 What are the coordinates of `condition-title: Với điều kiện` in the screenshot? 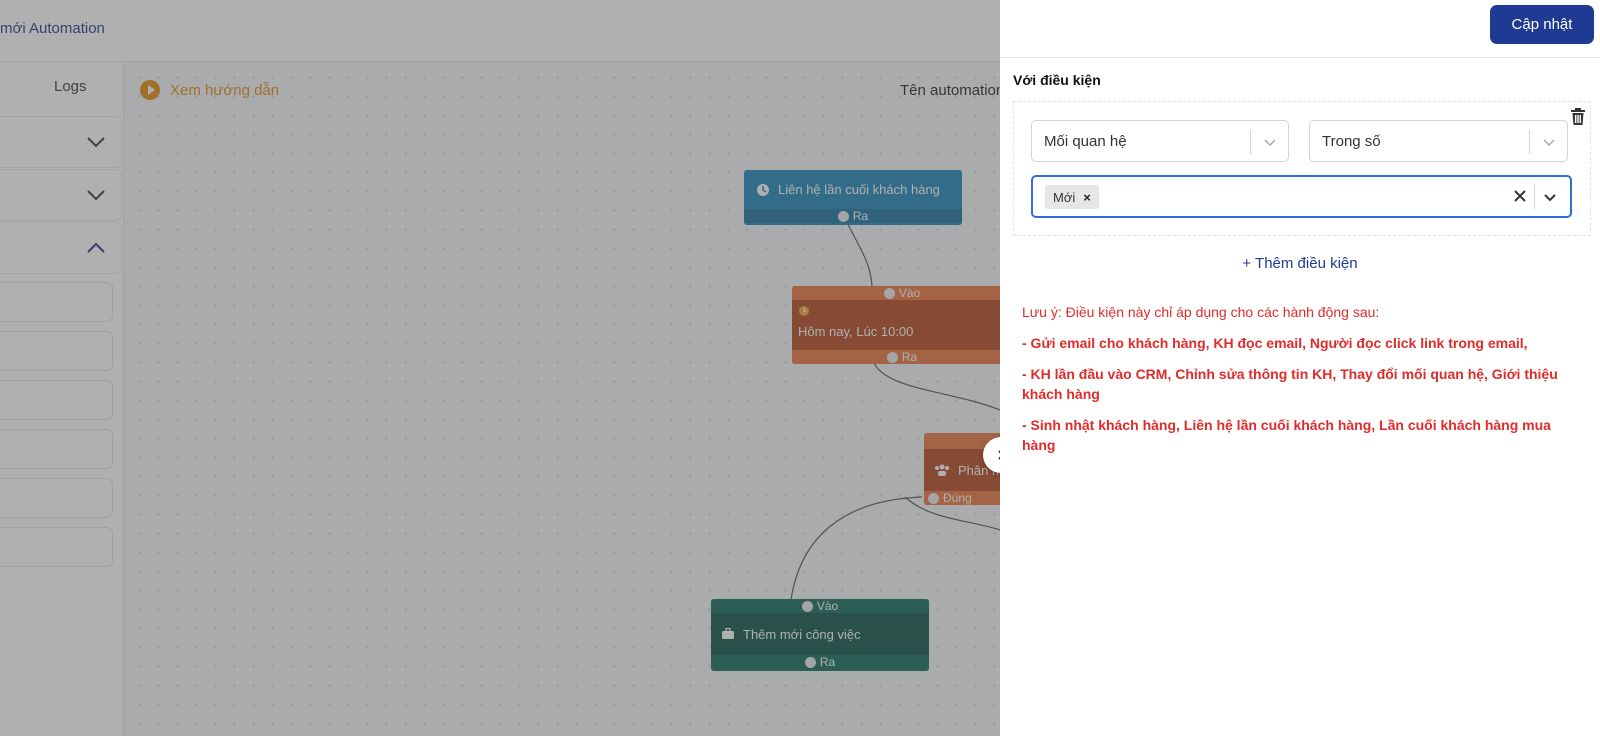 It's located at (1057, 80).